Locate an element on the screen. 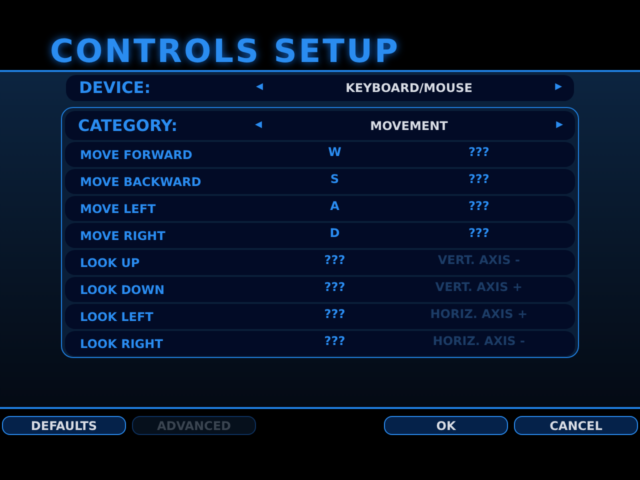  screen-title: CONTROLS SETUP is located at coordinates (225, 51).